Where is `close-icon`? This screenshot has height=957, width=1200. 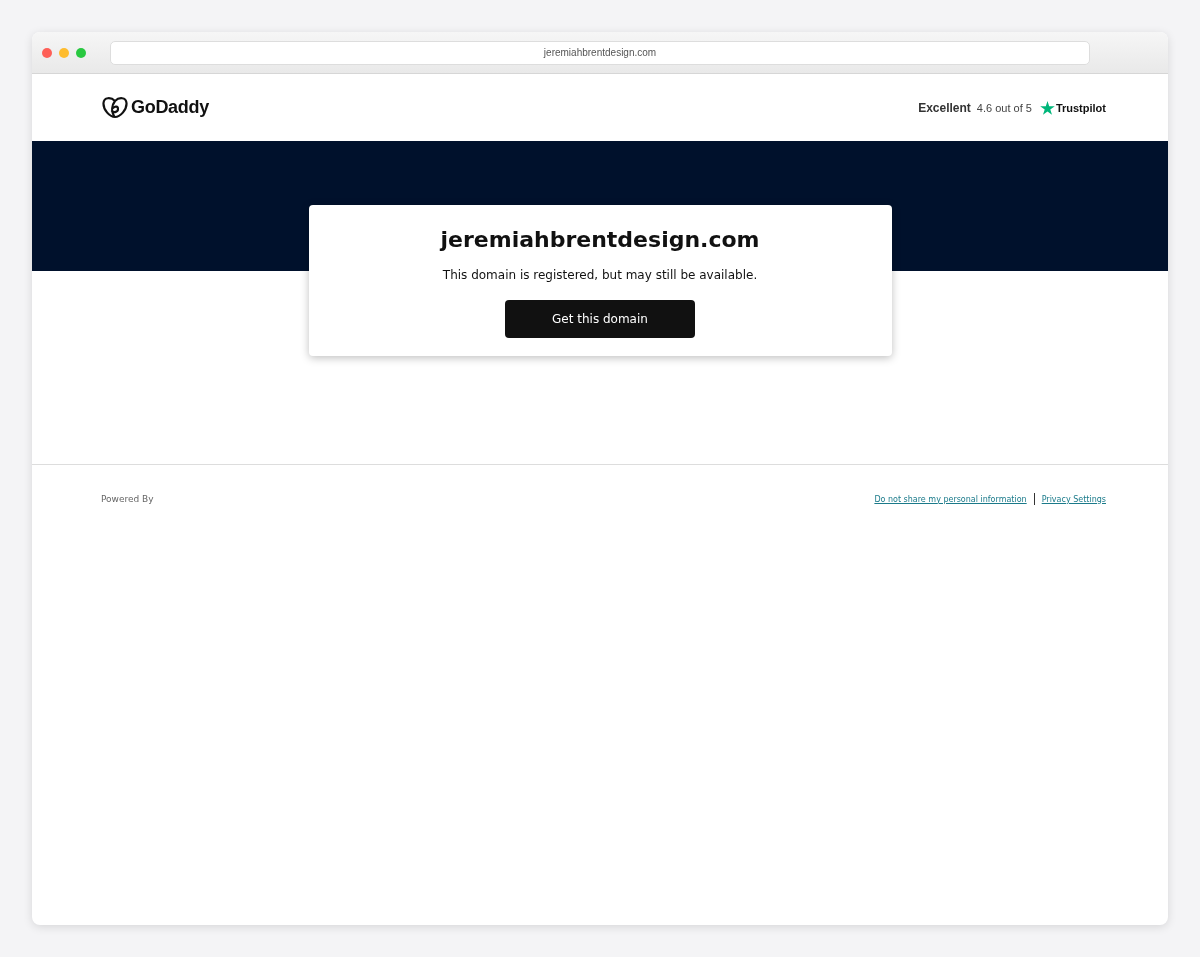
close-icon is located at coordinates (47, 52).